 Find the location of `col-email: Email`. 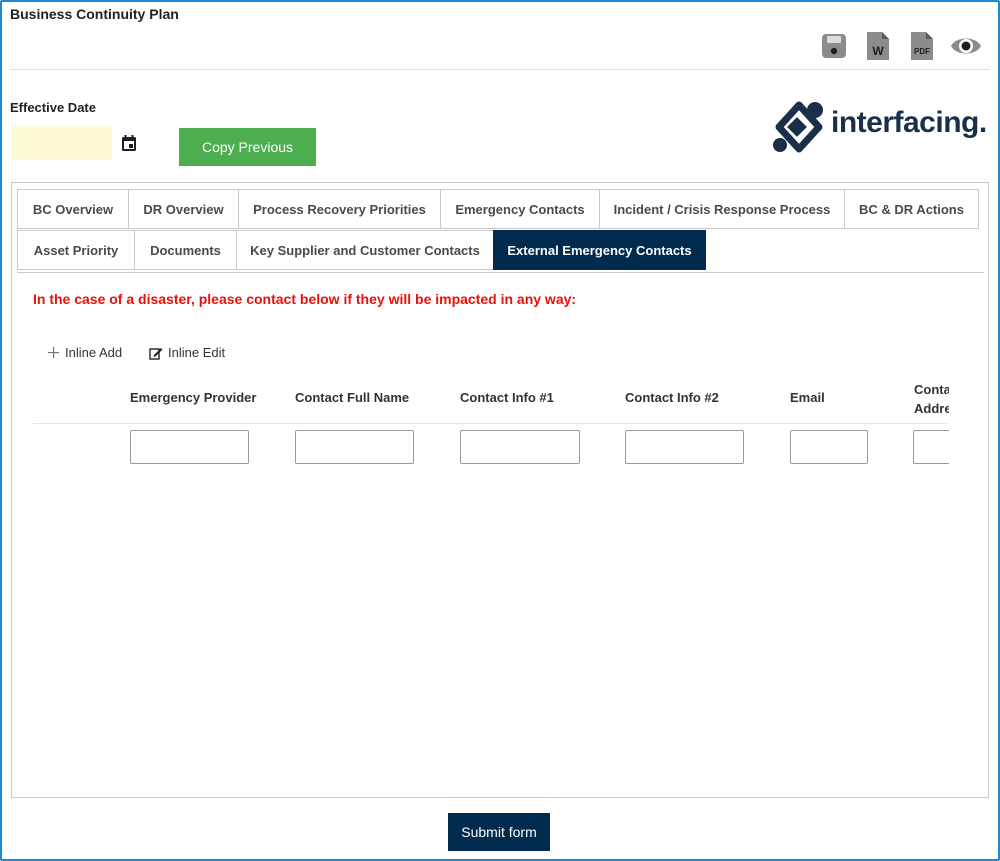

col-email: Email is located at coordinates (807, 397).